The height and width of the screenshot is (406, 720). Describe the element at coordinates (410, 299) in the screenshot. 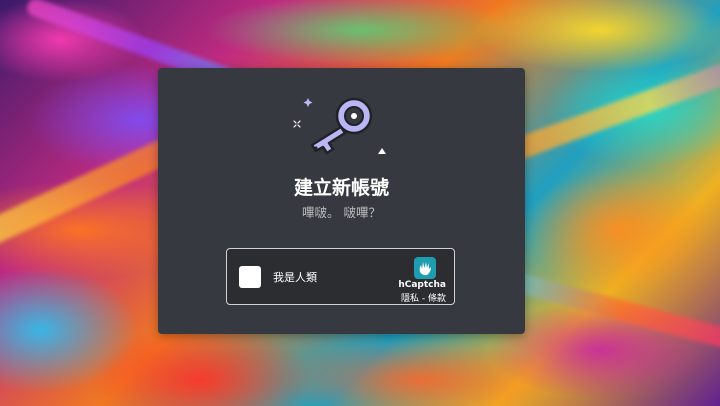

I see `privacy-link: 隱私` at that location.